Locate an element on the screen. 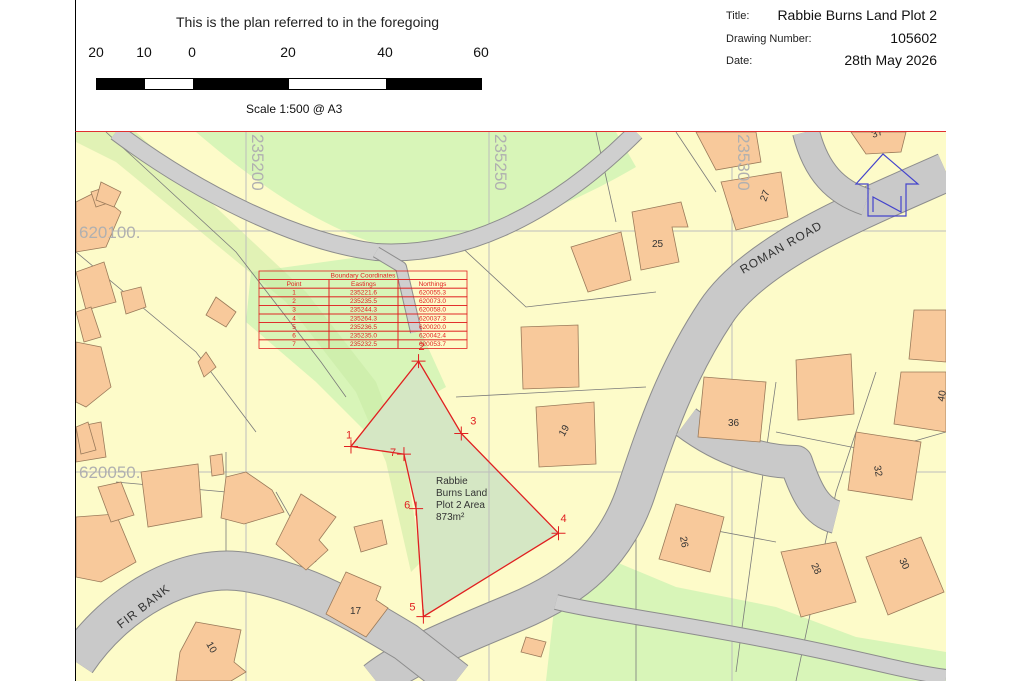 The height and width of the screenshot is (683, 1024). table-value: 235232.5 is located at coordinates (363, 344).